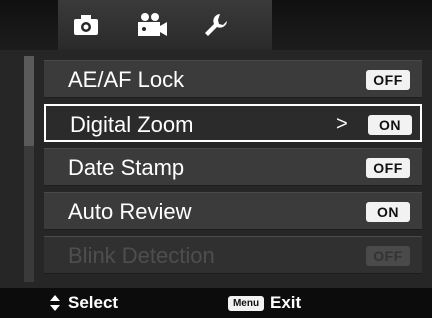 The image size is (432, 318). What do you see at coordinates (233, 123) in the screenshot?
I see `menu-item-digital-zoom: Digital Zoom > ON` at bounding box center [233, 123].